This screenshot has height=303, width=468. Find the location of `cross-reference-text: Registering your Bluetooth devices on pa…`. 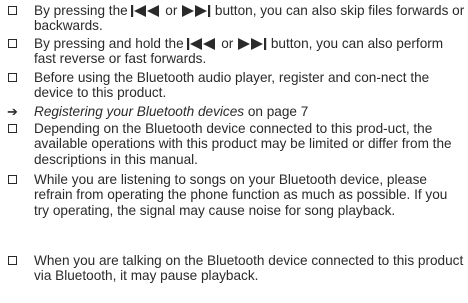

cross-reference-text: Registering your Bluetooth devices on pa… is located at coordinates (171, 111).